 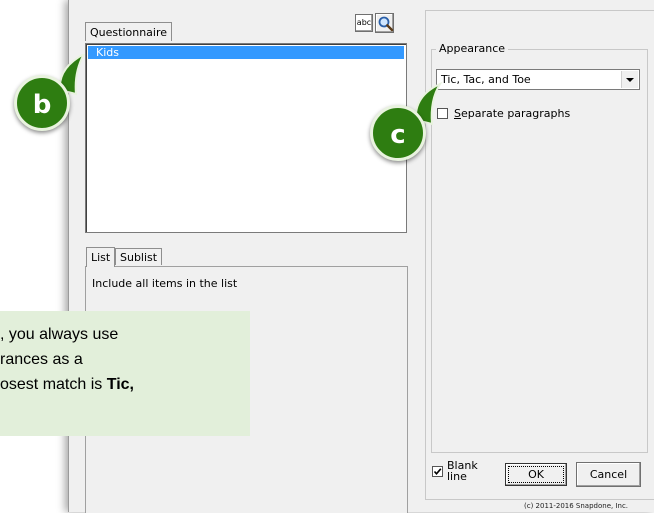 What do you see at coordinates (538, 79) in the screenshot?
I see `appearance-dropdown: Tic, Tac, and Toe` at bounding box center [538, 79].